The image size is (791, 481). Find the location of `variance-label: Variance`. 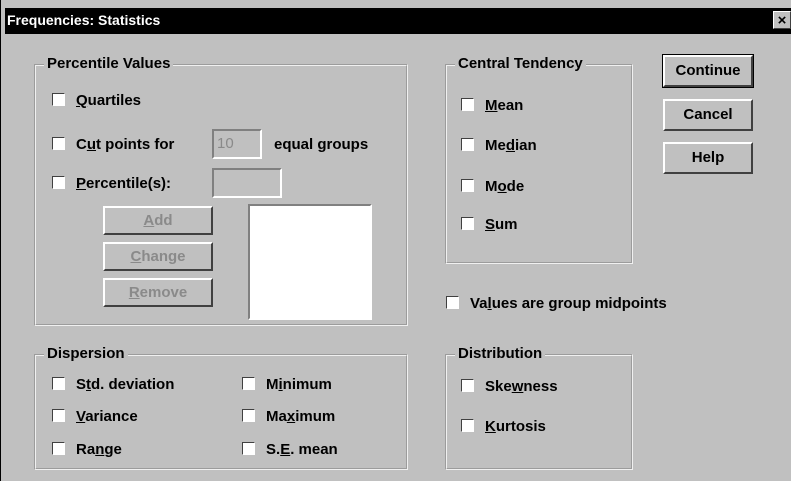

variance-label: Variance is located at coordinates (107, 416).